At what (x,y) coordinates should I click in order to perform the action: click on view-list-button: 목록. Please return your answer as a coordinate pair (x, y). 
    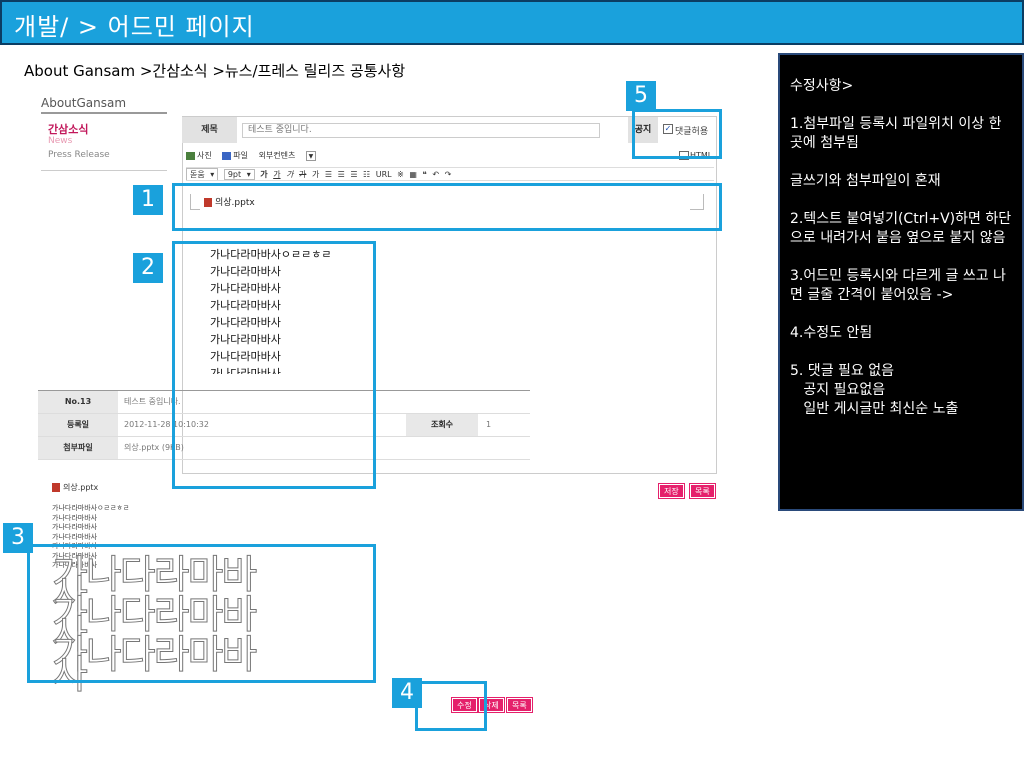
    Looking at the image, I should click on (519, 705).